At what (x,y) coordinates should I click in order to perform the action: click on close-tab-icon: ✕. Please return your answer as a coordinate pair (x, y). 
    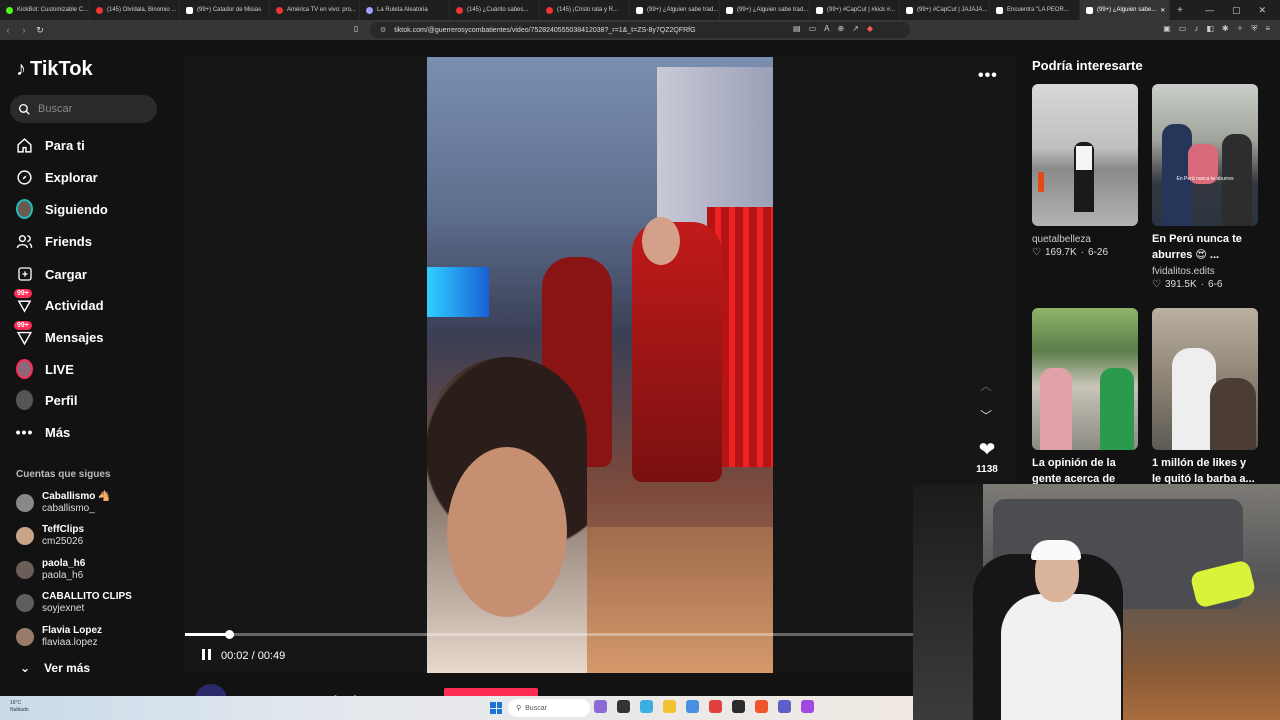
    Looking at the image, I should click on (1162, 10).